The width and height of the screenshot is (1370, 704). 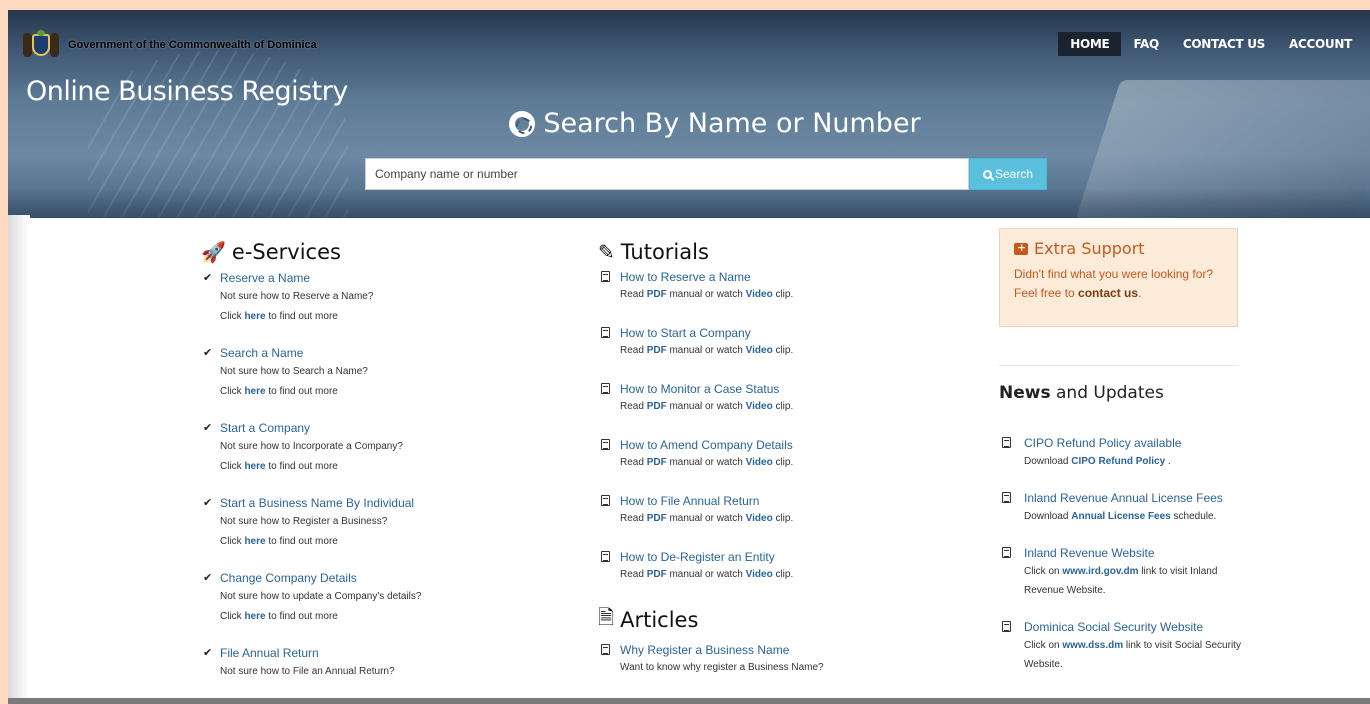 What do you see at coordinates (1320, 44) in the screenshot?
I see `nav-account: ACCOUNT` at bounding box center [1320, 44].